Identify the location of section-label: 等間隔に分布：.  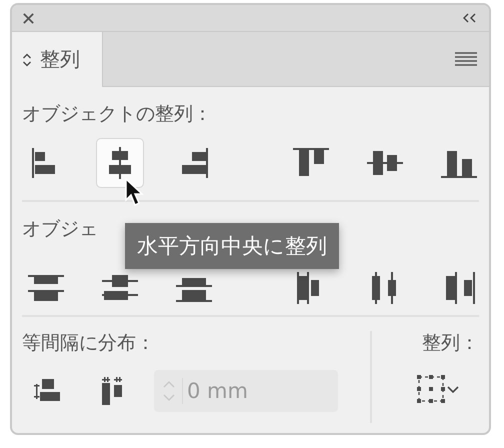
(89, 343).